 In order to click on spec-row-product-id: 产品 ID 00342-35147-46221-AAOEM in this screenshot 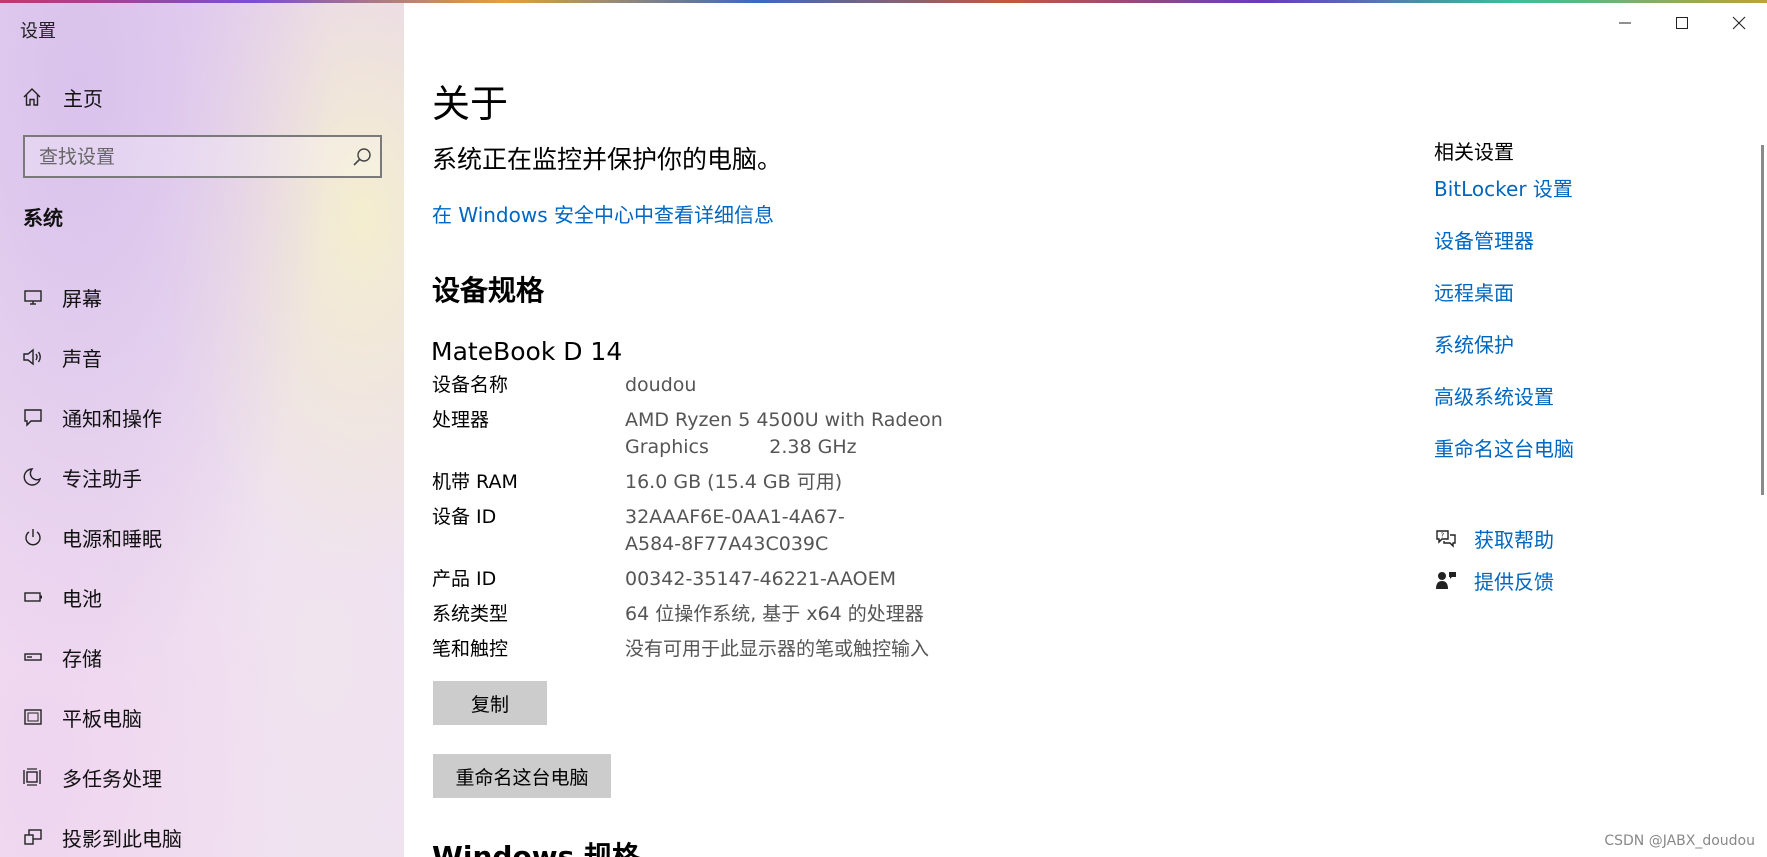, I will do `click(782, 579)`.